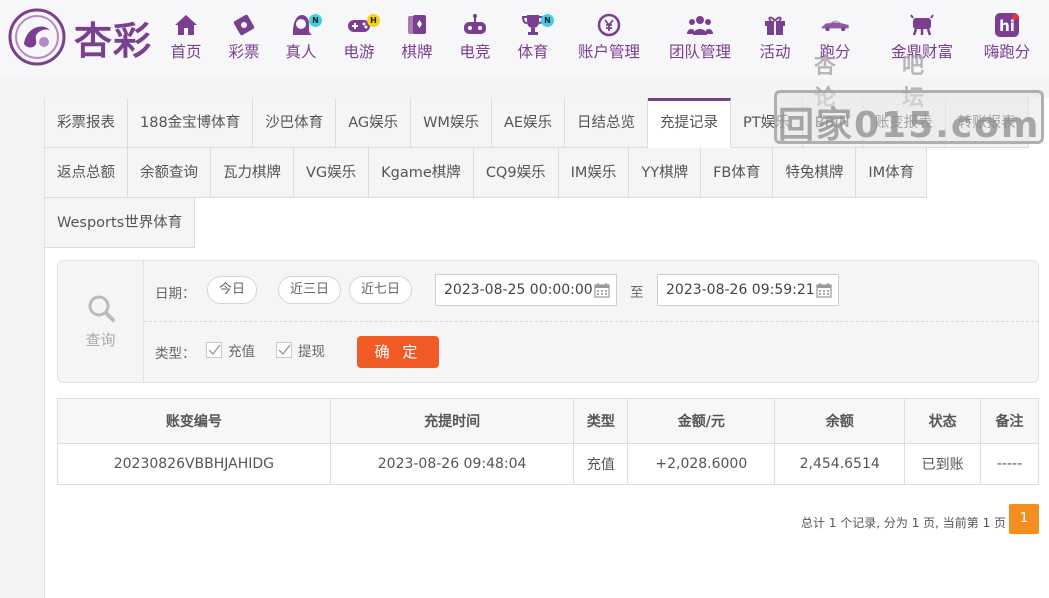 This screenshot has height=598, width=1049. Describe the element at coordinates (835, 38) in the screenshot. I see `nav-item-race: 跑分` at that location.